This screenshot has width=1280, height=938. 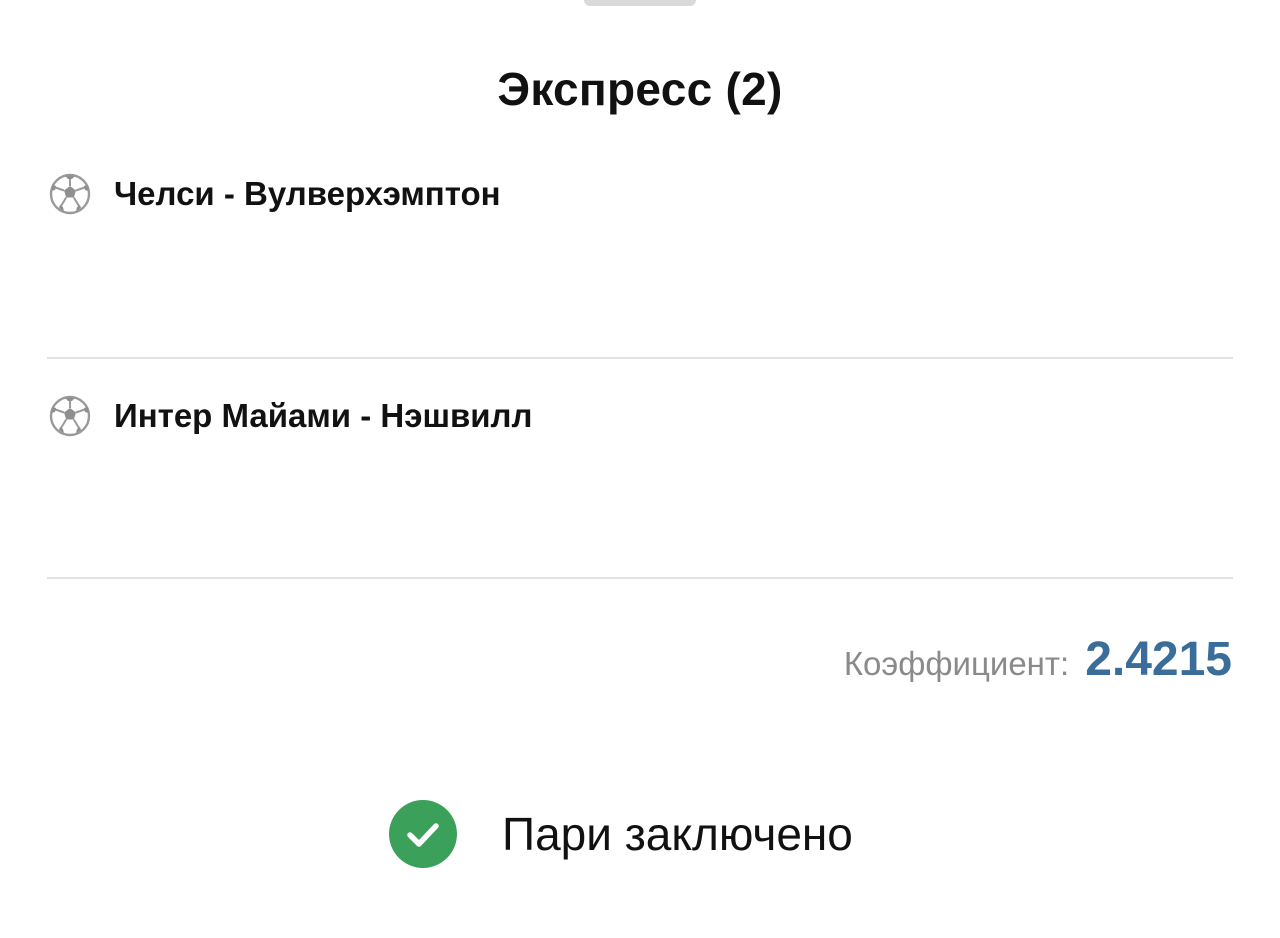 What do you see at coordinates (677, 834) in the screenshot?
I see `status-text: Пари заключено` at bounding box center [677, 834].